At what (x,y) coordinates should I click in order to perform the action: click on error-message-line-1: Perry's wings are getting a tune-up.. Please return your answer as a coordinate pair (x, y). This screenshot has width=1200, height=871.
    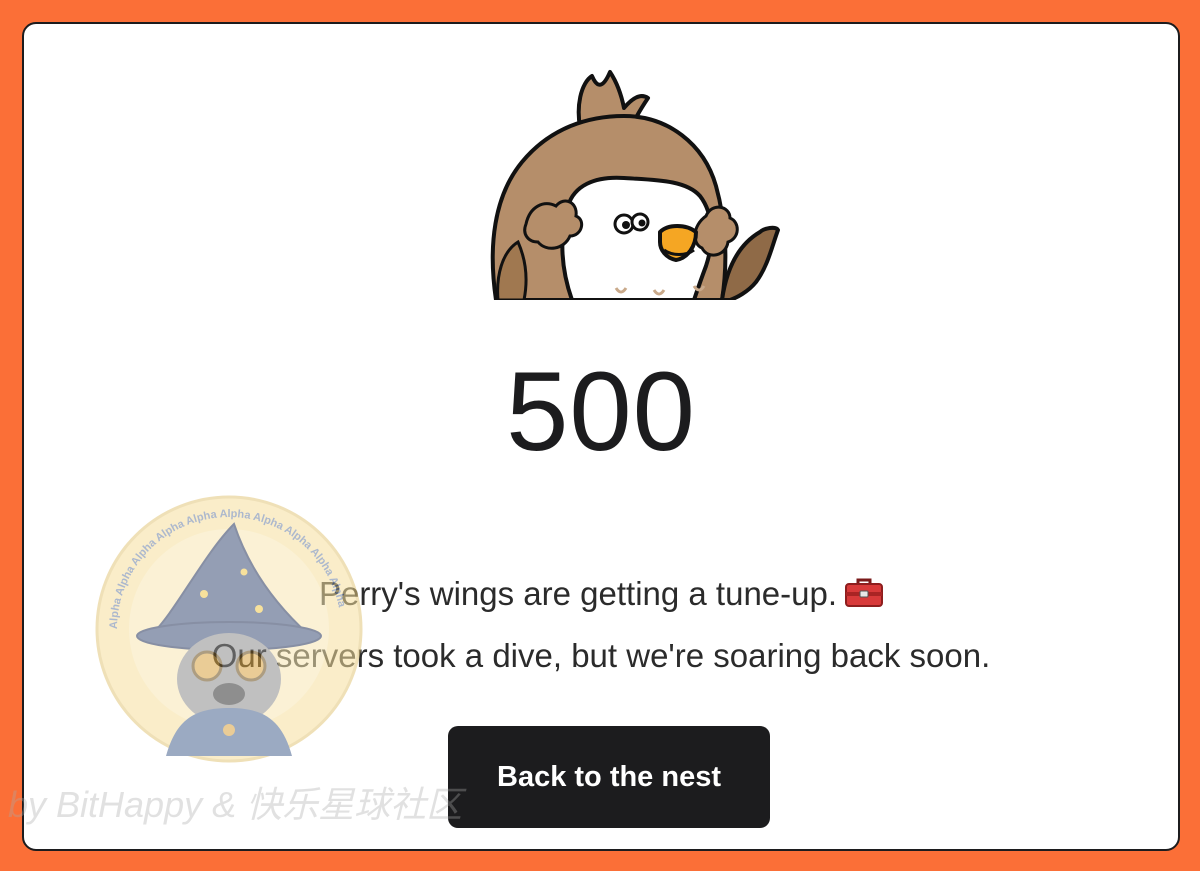
    Looking at the image, I should click on (601, 595).